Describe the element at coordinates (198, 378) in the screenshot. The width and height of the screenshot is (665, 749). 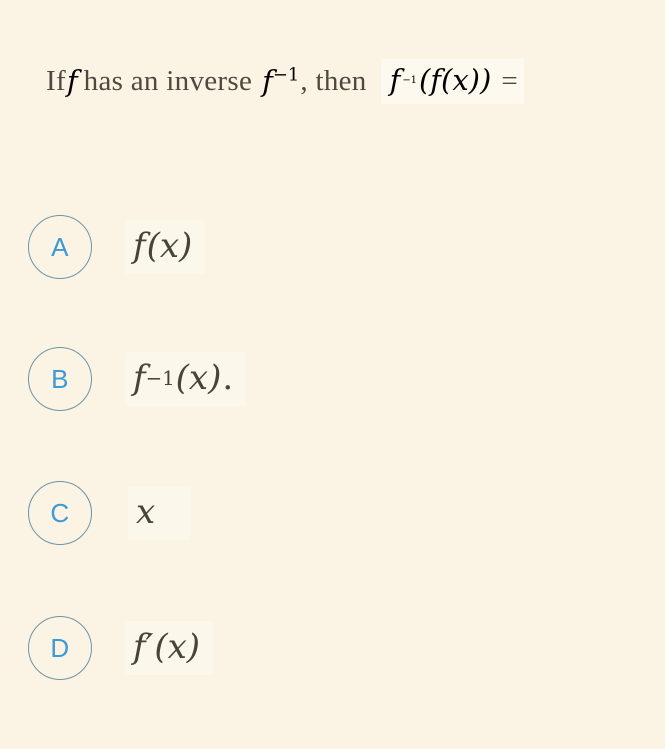
I see `option-b-args: (x)` at that location.